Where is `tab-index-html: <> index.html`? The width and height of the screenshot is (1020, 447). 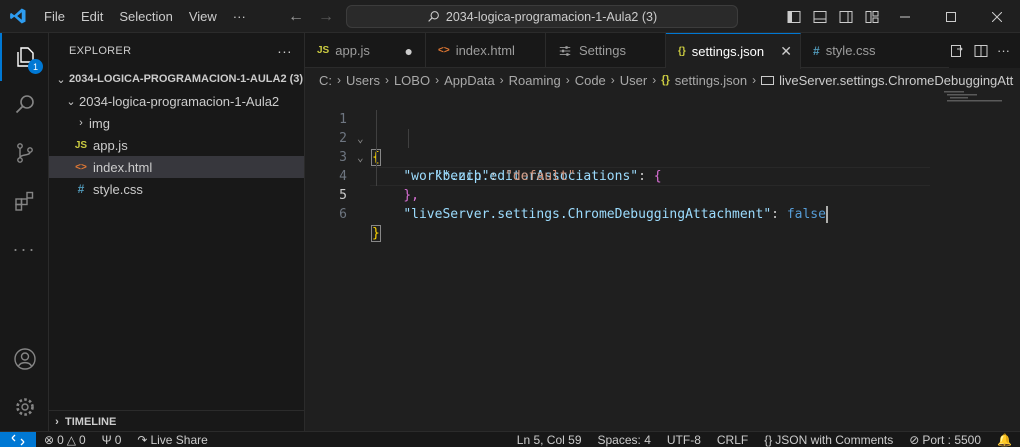
tab-index-html: <> index.html is located at coordinates (486, 50).